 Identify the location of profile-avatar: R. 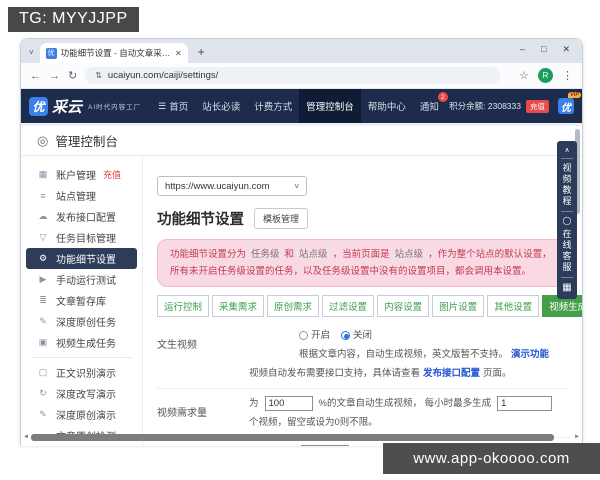
(545, 75).